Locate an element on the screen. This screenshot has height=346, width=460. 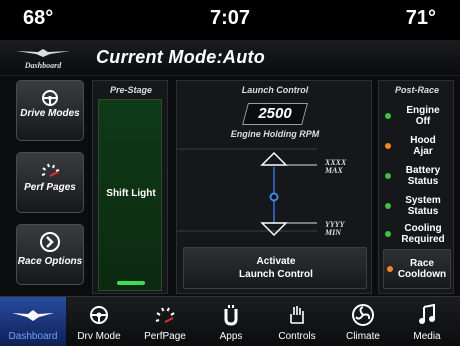
mode-bar: Dashboard Current Mode:Auto is located at coordinates (230, 58).